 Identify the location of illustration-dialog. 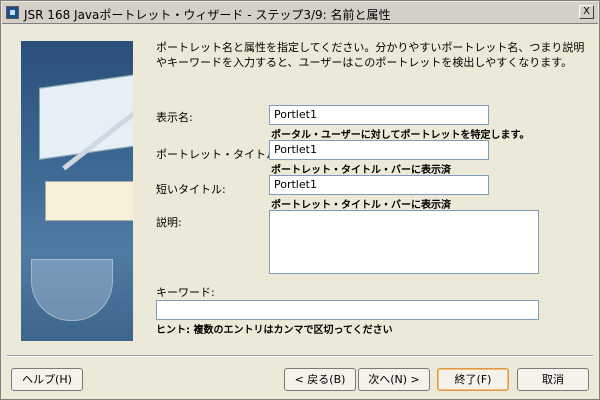
(89, 201).